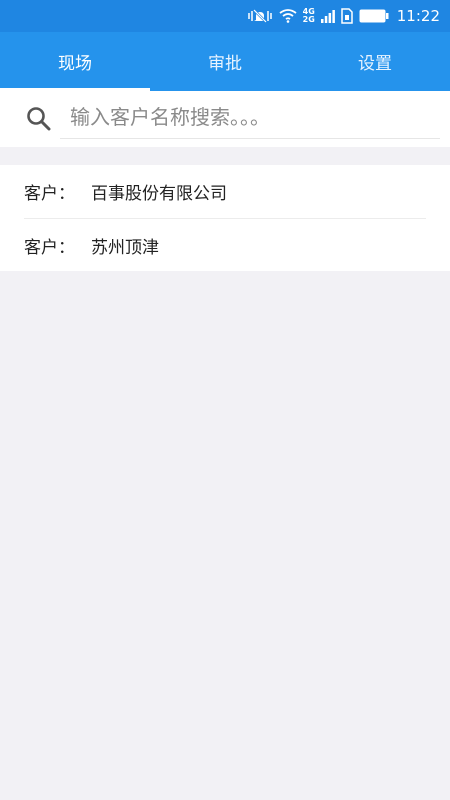 Image resolution: width=450 pixels, height=800 pixels. Describe the element at coordinates (250, 117) in the screenshot. I see `customer-search-input` at that location.